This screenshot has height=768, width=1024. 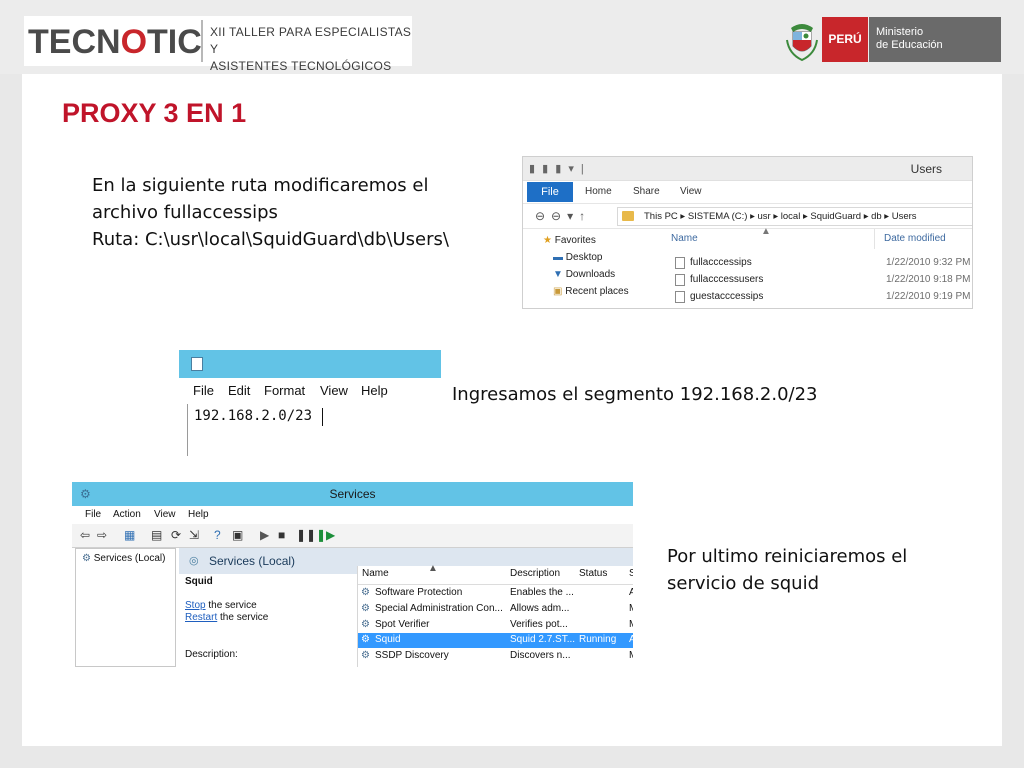 I want to click on notepad-icon, so click(x=197, y=364).